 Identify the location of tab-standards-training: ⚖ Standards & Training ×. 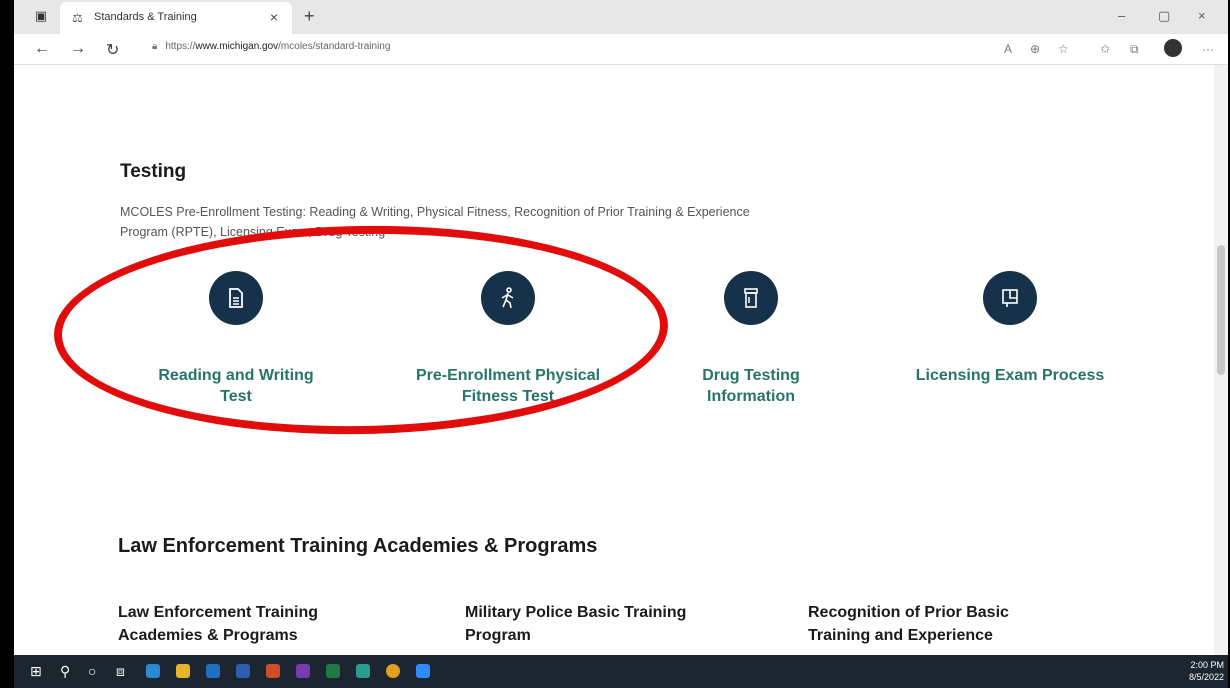
(176, 18).